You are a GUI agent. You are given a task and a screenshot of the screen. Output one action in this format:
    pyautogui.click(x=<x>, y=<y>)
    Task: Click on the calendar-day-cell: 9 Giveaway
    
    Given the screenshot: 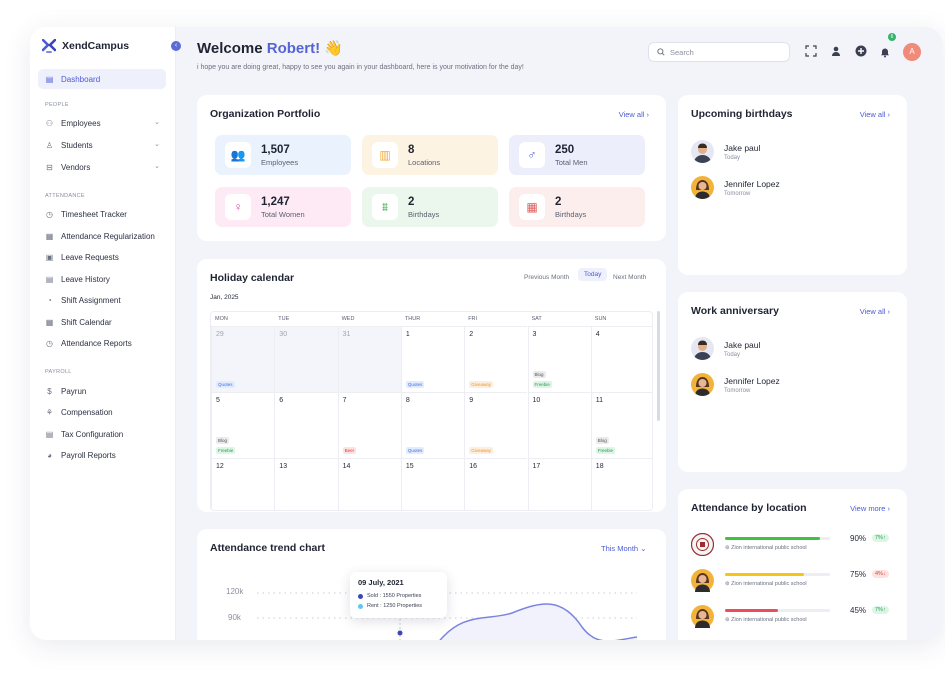 What is the action you would take?
    pyautogui.click(x=496, y=425)
    